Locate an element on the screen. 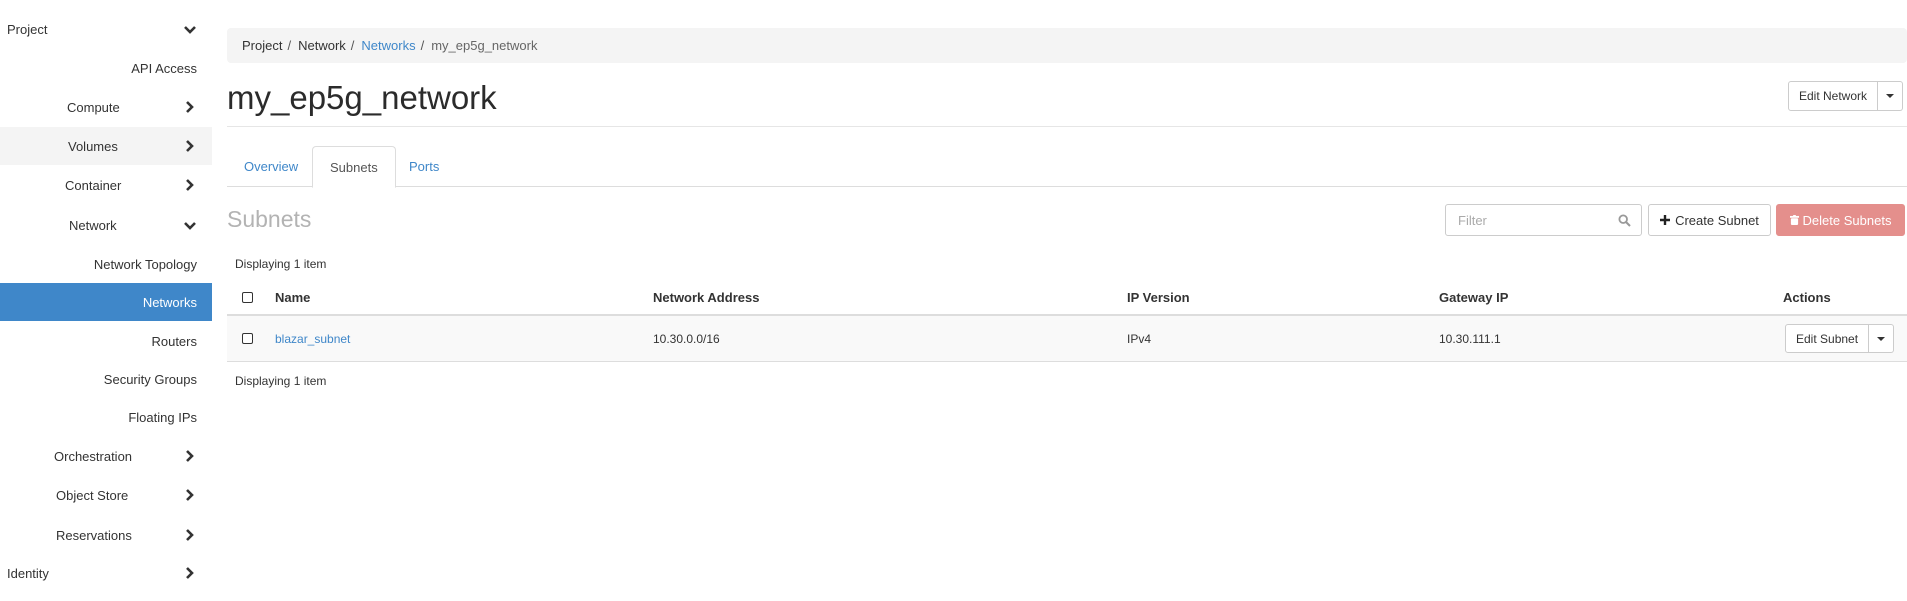  sidebar-item-networks: Networks is located at coordinates (106, 302).